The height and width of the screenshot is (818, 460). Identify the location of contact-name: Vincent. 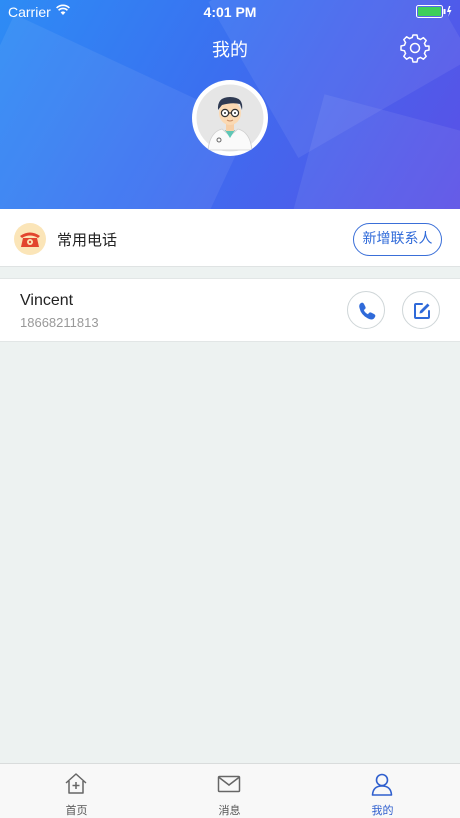
(47, 300).